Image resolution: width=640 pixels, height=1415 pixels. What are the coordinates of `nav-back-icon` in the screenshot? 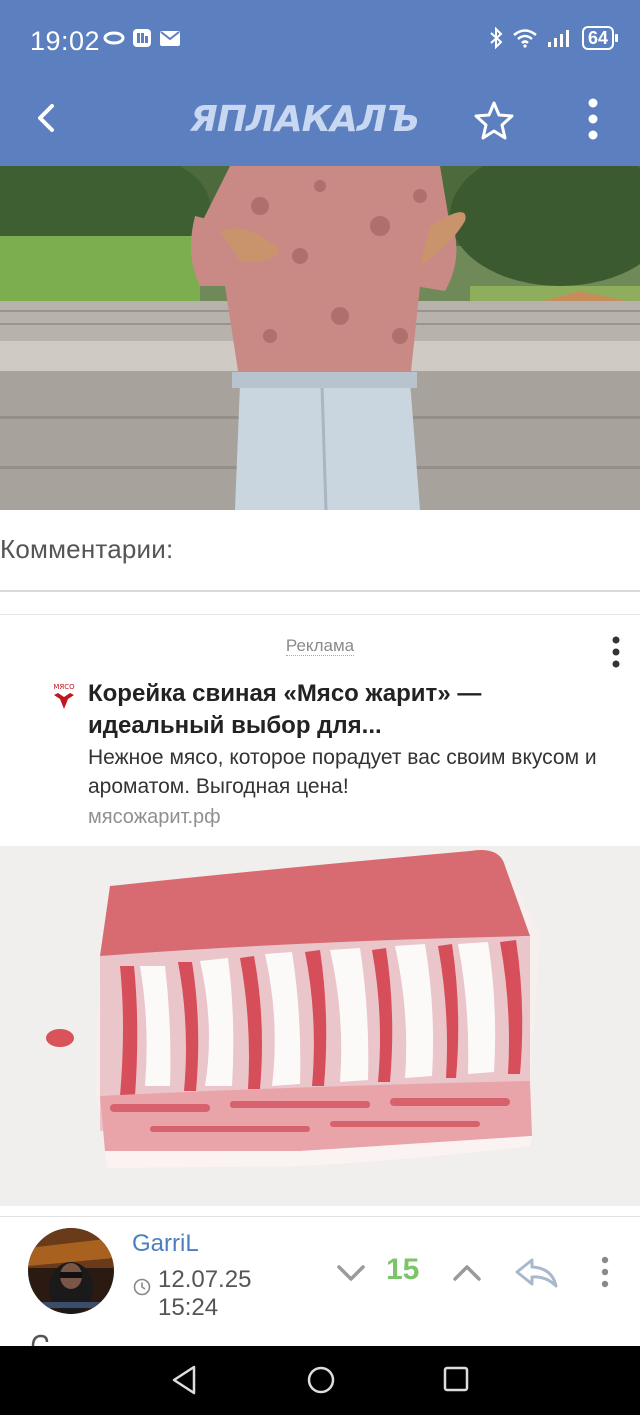 It's located at (184, 1380).